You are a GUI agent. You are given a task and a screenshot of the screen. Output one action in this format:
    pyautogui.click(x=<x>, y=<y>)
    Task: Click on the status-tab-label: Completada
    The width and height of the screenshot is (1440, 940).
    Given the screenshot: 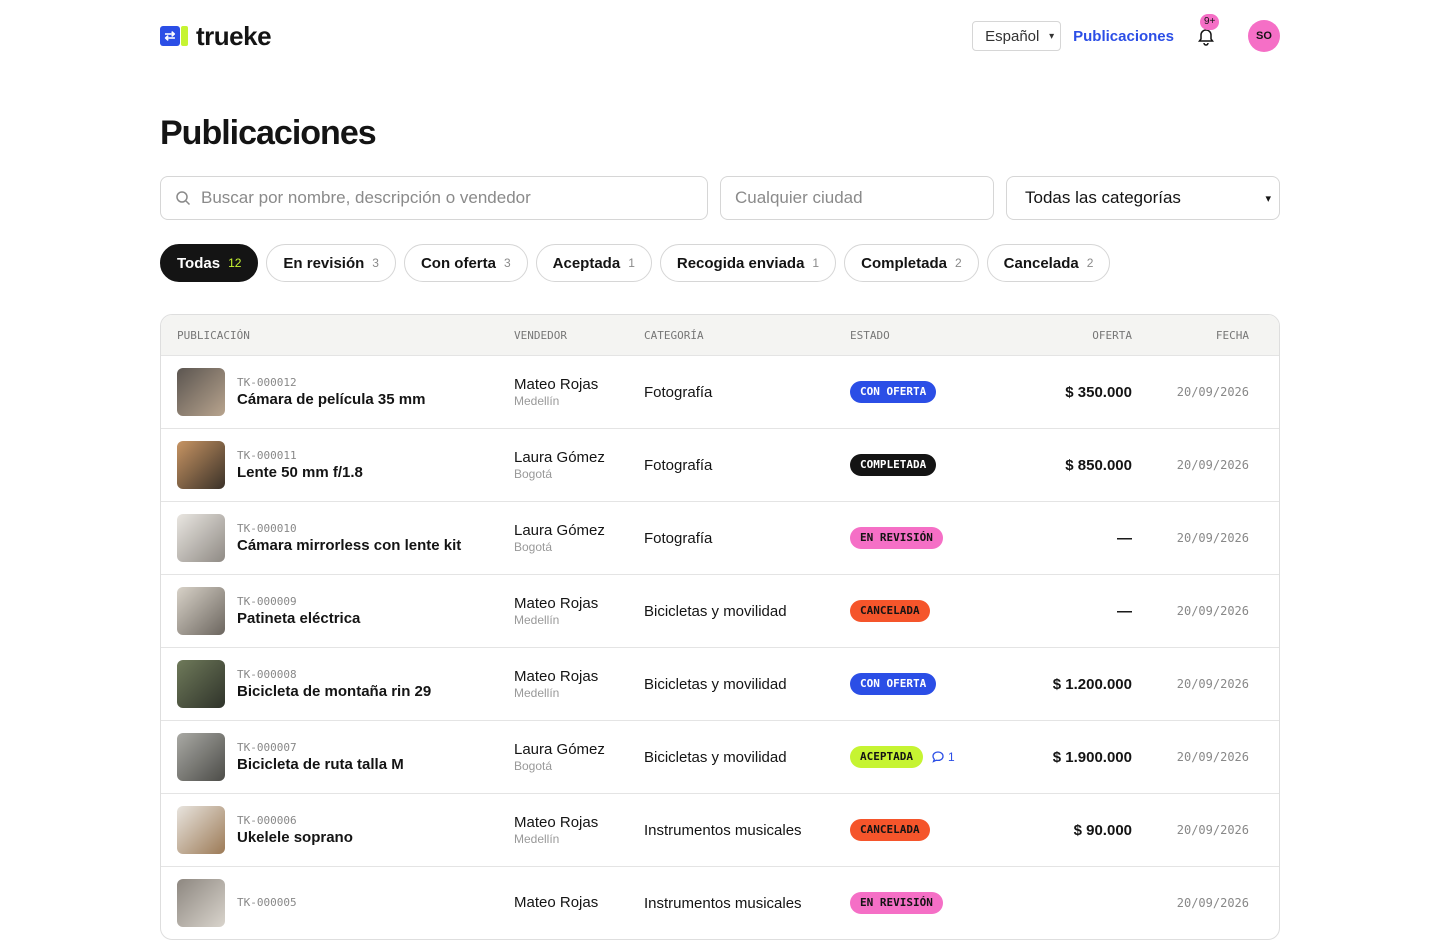 What is the action you would take?
    pyautogui.click(x=904, y=263)
    